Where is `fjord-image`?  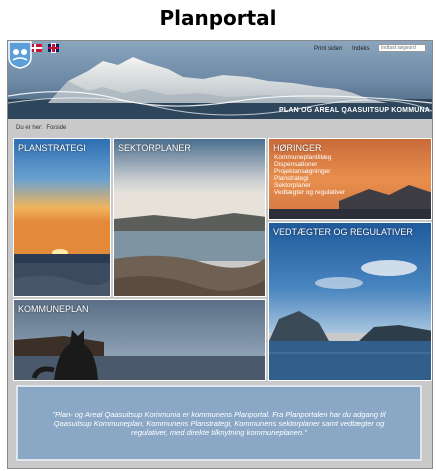
fjord-image is located at coordinates (350, 301).